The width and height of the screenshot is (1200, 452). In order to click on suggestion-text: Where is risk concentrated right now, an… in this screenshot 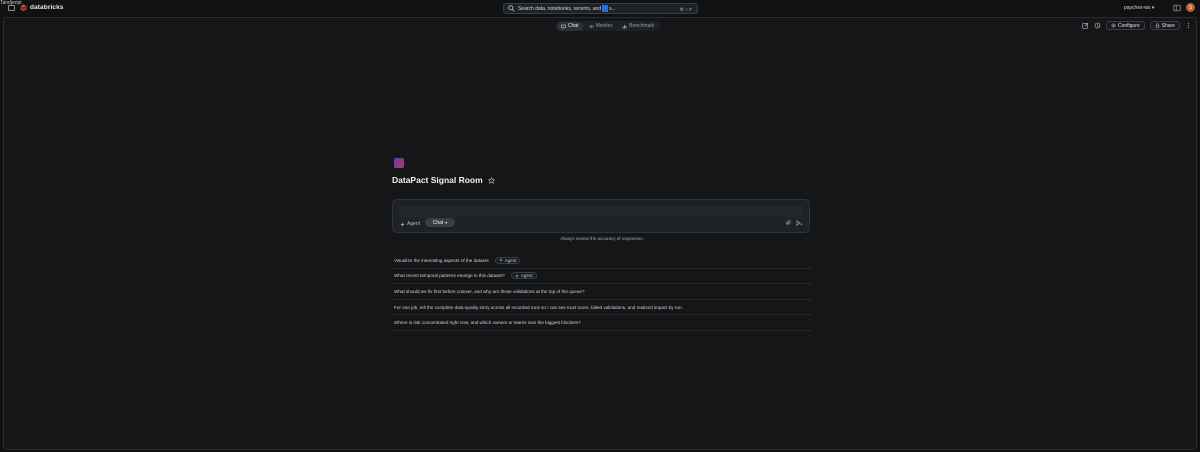, I will do `click(487, 323)`.